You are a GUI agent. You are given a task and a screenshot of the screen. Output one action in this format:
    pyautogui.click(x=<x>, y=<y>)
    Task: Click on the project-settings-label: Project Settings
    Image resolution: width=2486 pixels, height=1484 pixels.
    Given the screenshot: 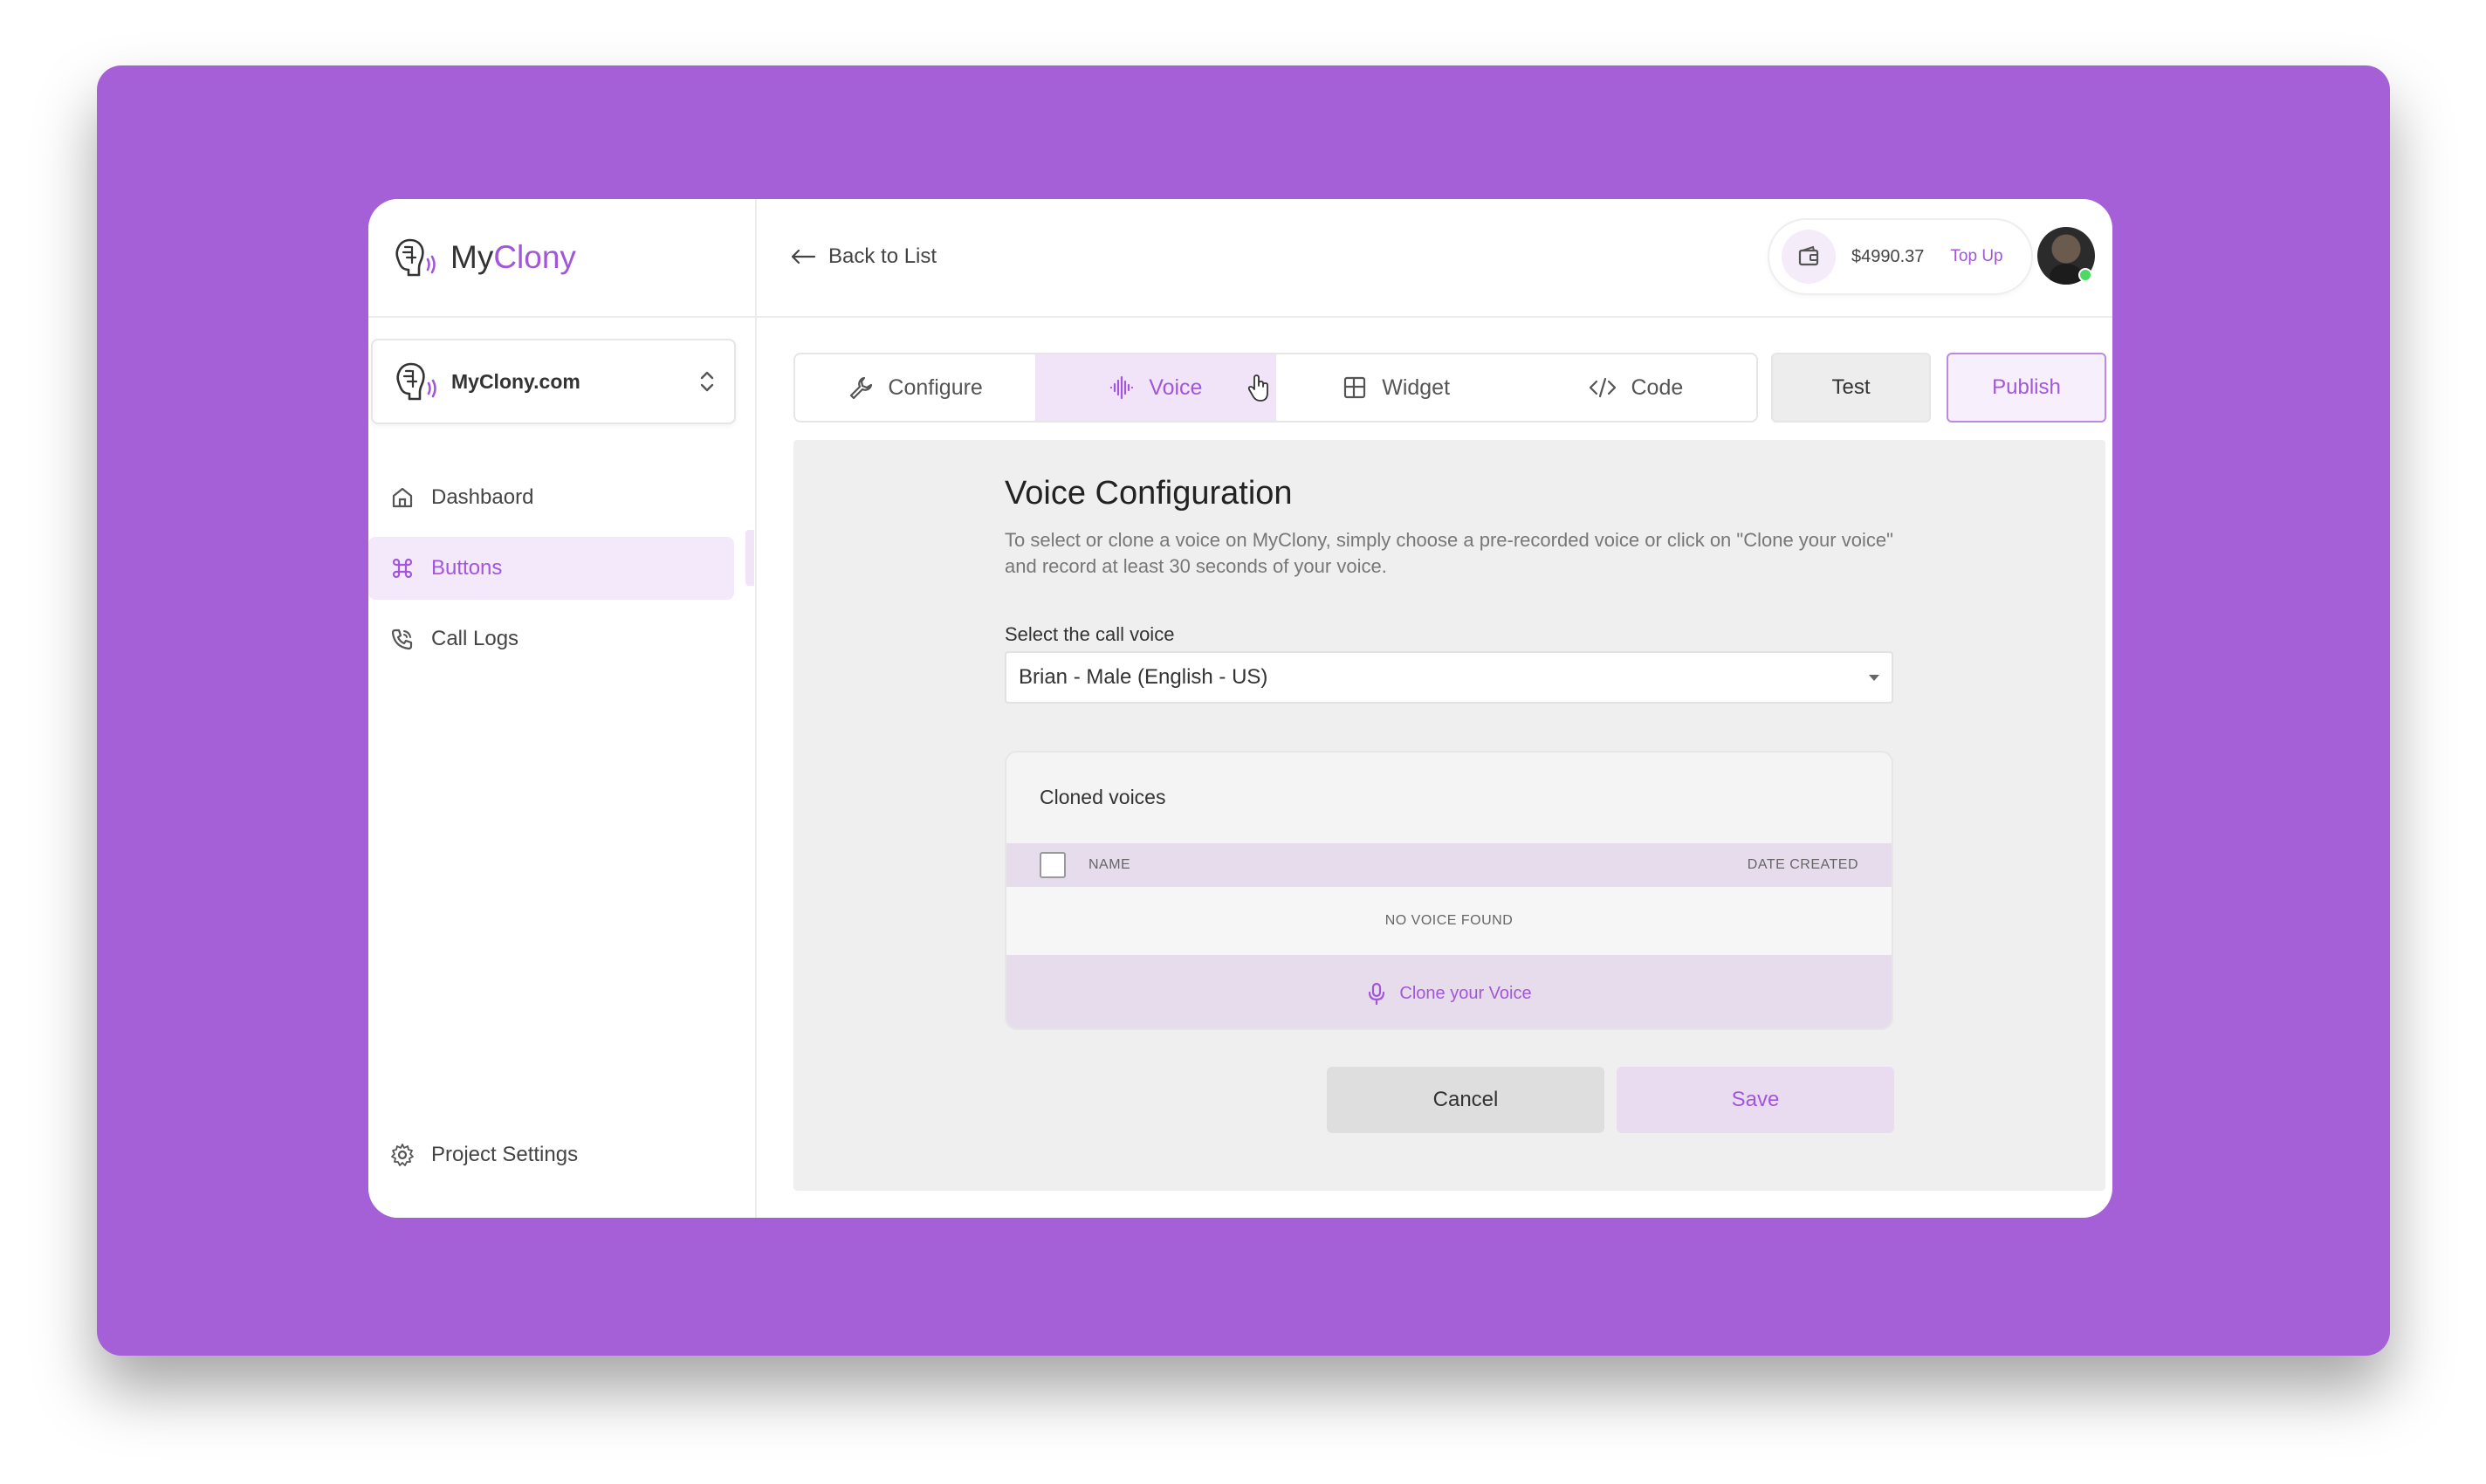 What is the action you would take?
    pyautogui.click(x=505, y=1155)
    